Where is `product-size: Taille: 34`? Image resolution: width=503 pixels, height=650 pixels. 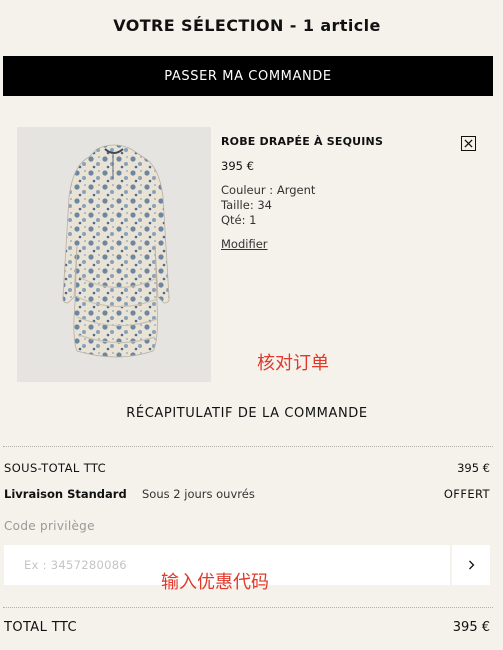 product-size: Taille: 34 is located at coordinates (246, 205).